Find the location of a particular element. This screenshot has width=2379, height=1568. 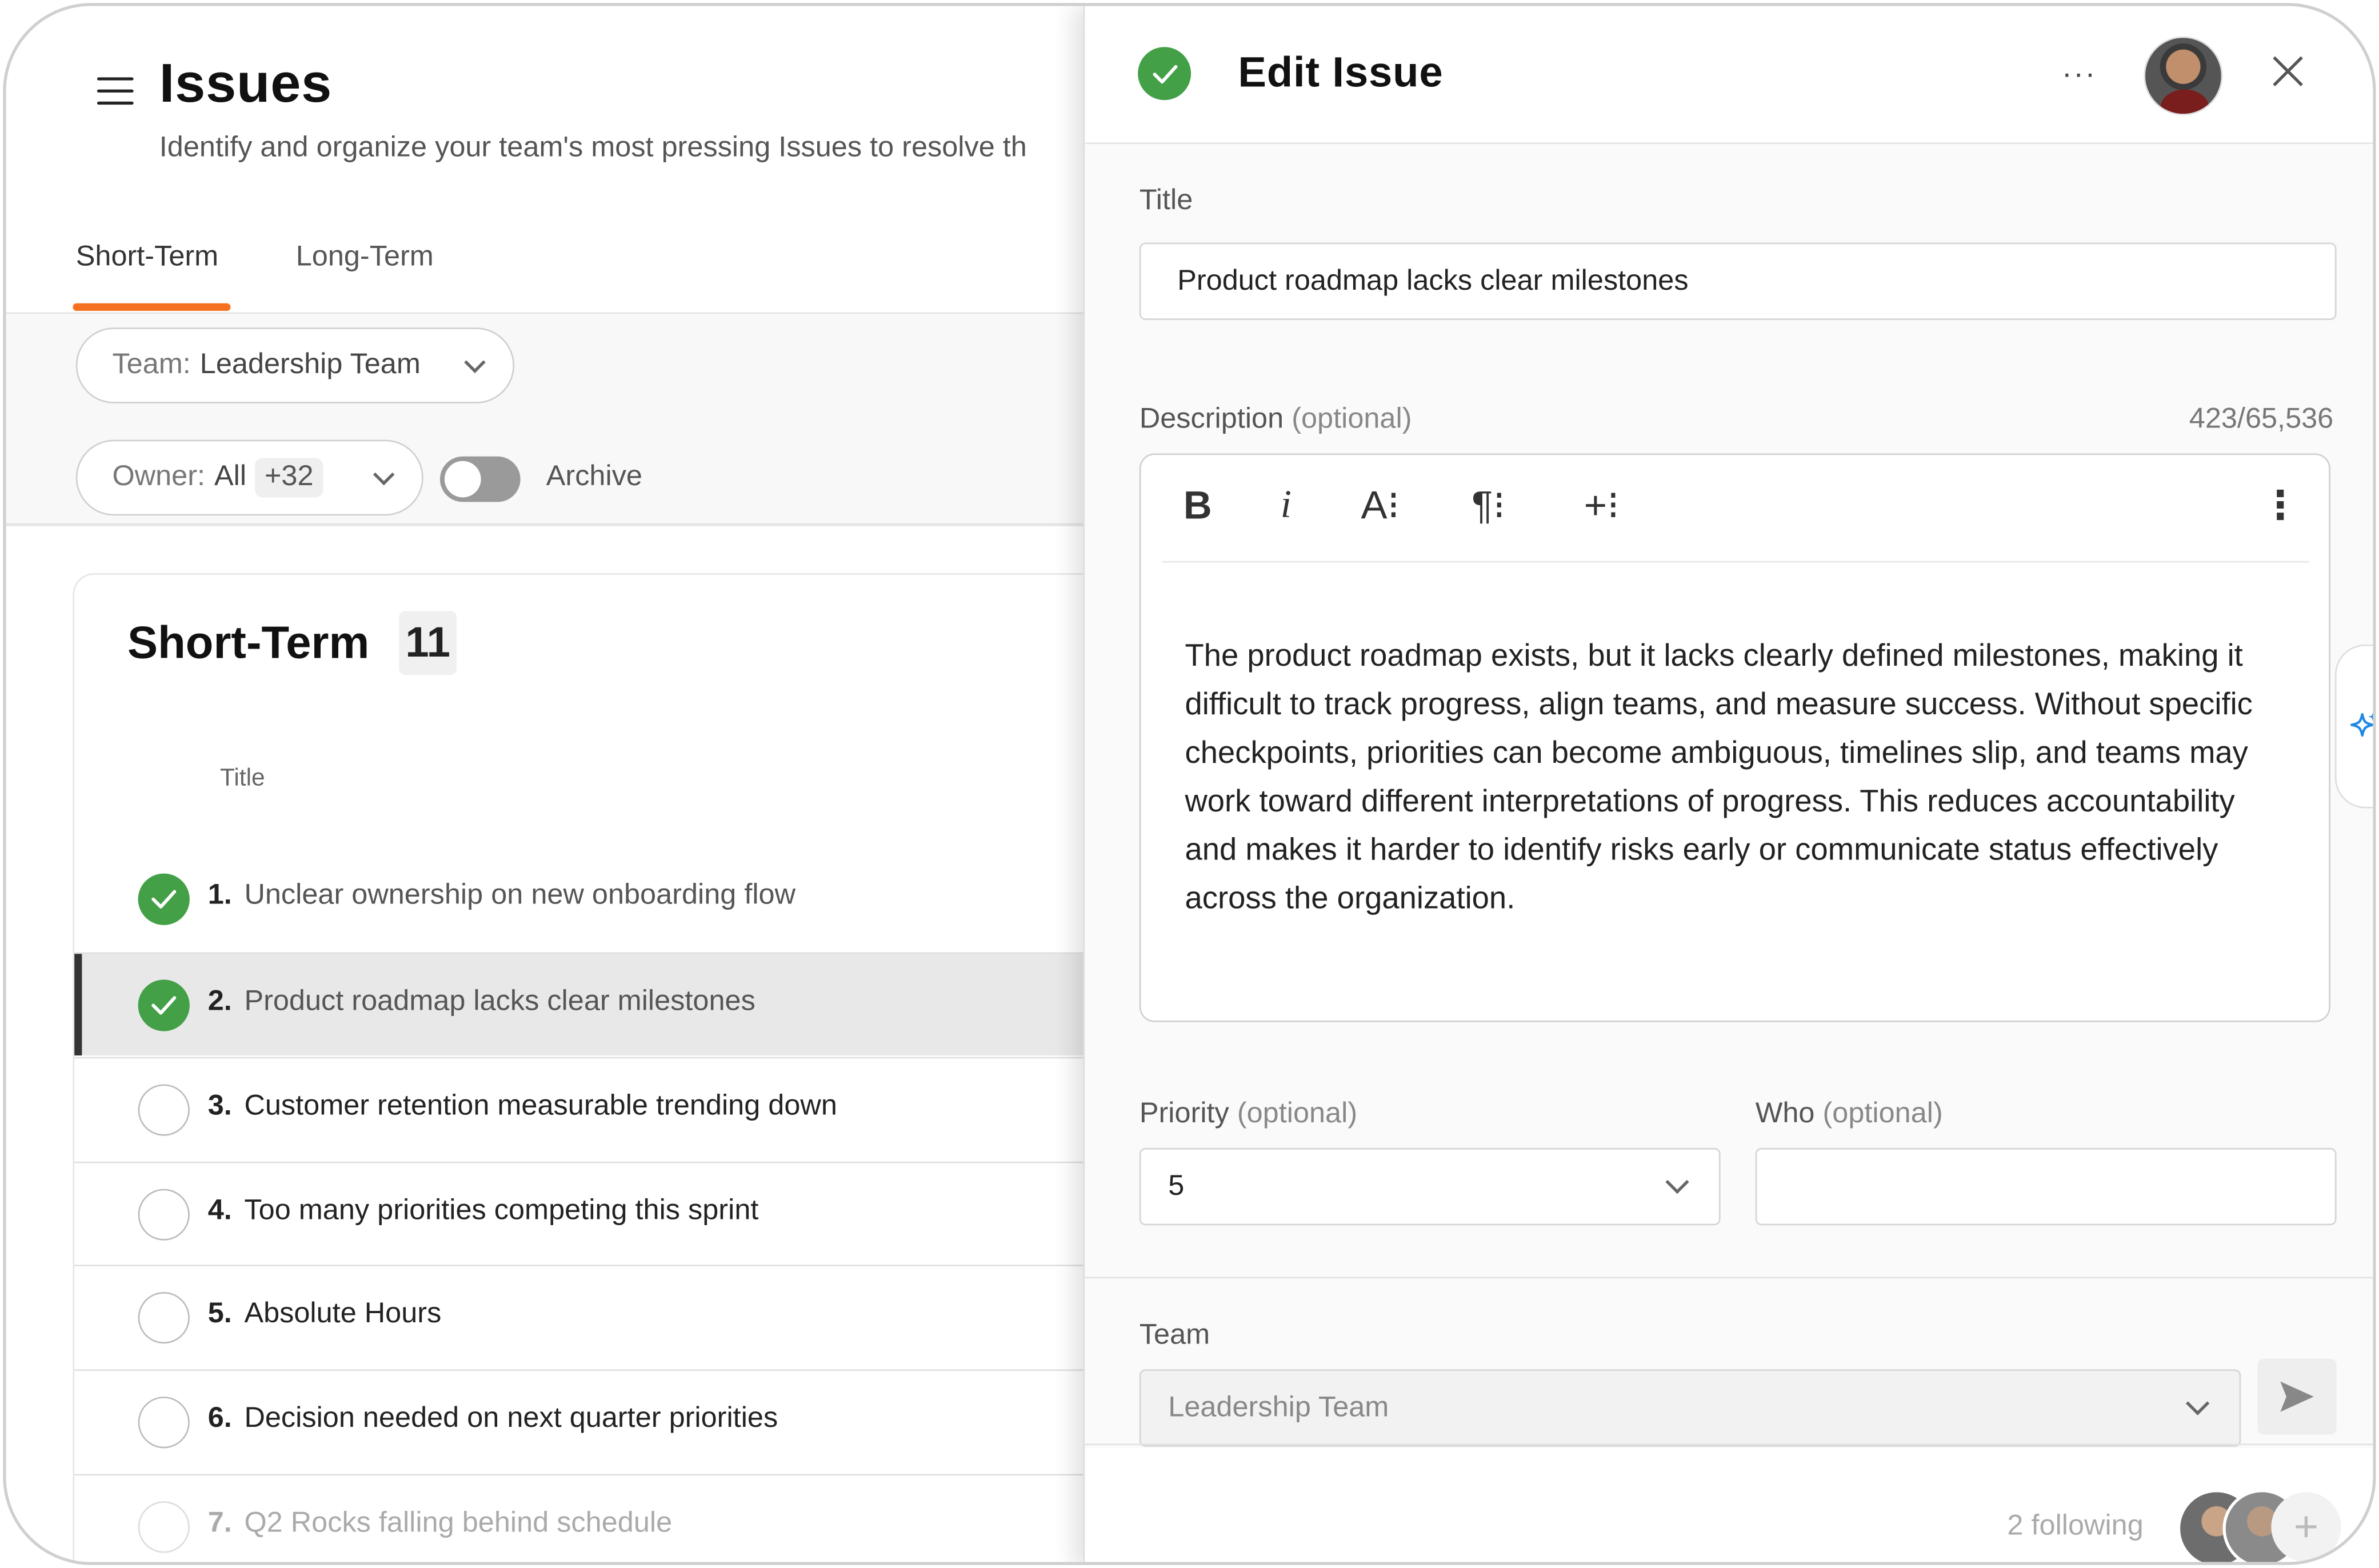

tab-long-term: Long-Term is located at coordinates (365, 257).